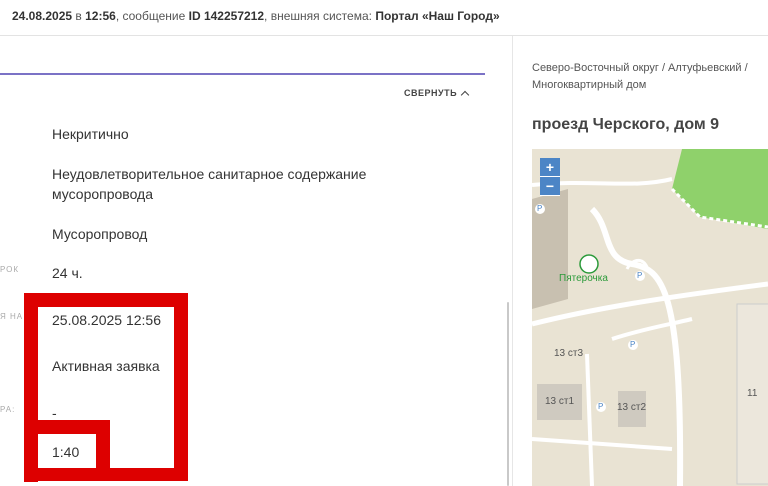  What do you see at coordinates (626, 124) in the screenshot?
I see `address-title: проезд Черского, дом 9` at bounding box center [626, 124].